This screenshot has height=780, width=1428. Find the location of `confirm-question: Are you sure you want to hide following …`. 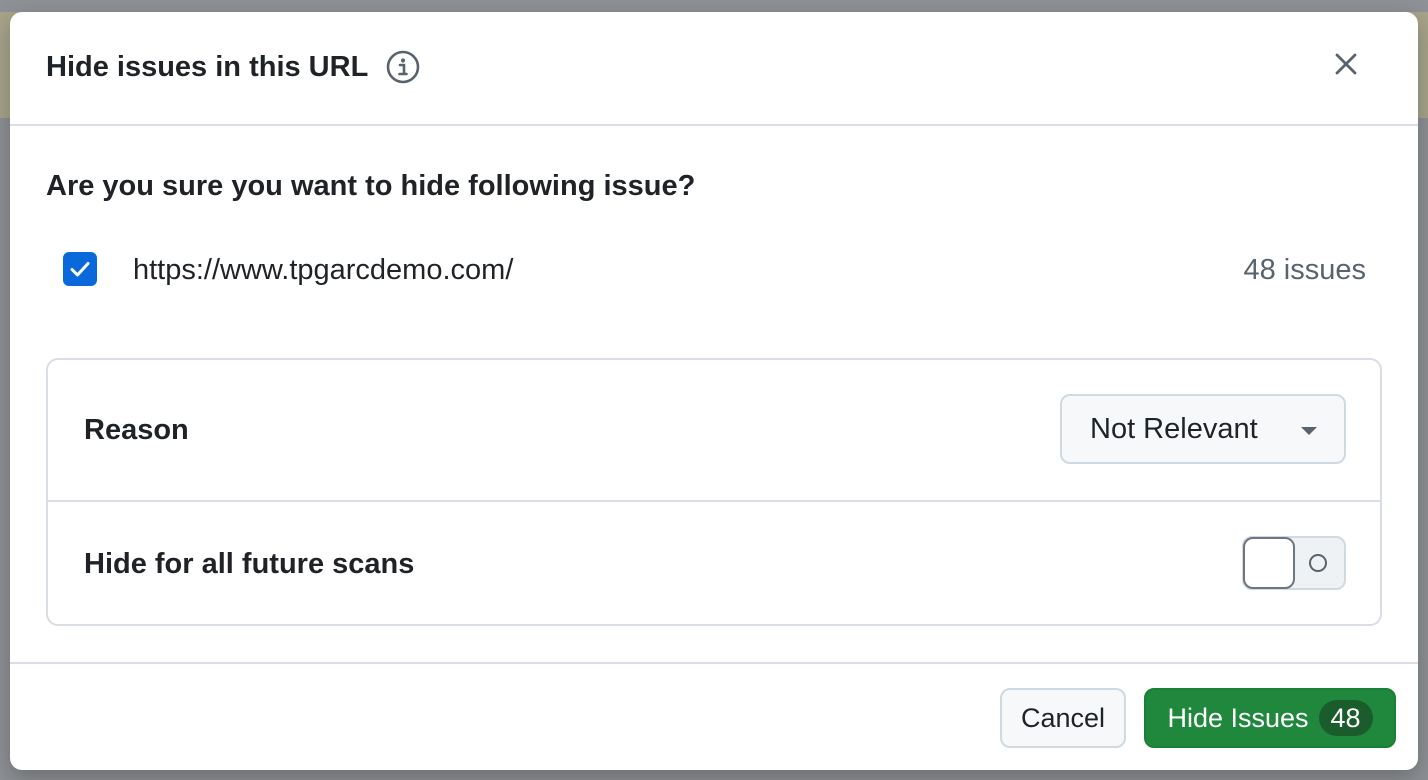

confirm-question: Are you sure you want to hide following … is located at coordinates (371, 186).